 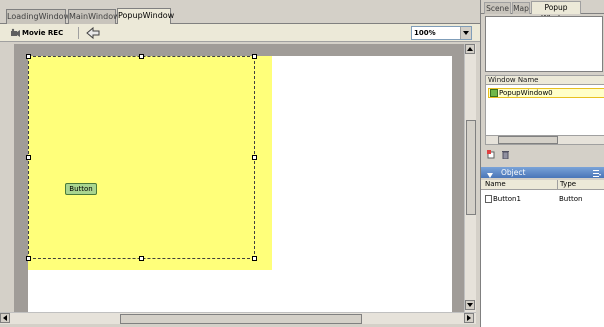 I want to click on window-list: PopupWindow0, so click(x=544, y=110).